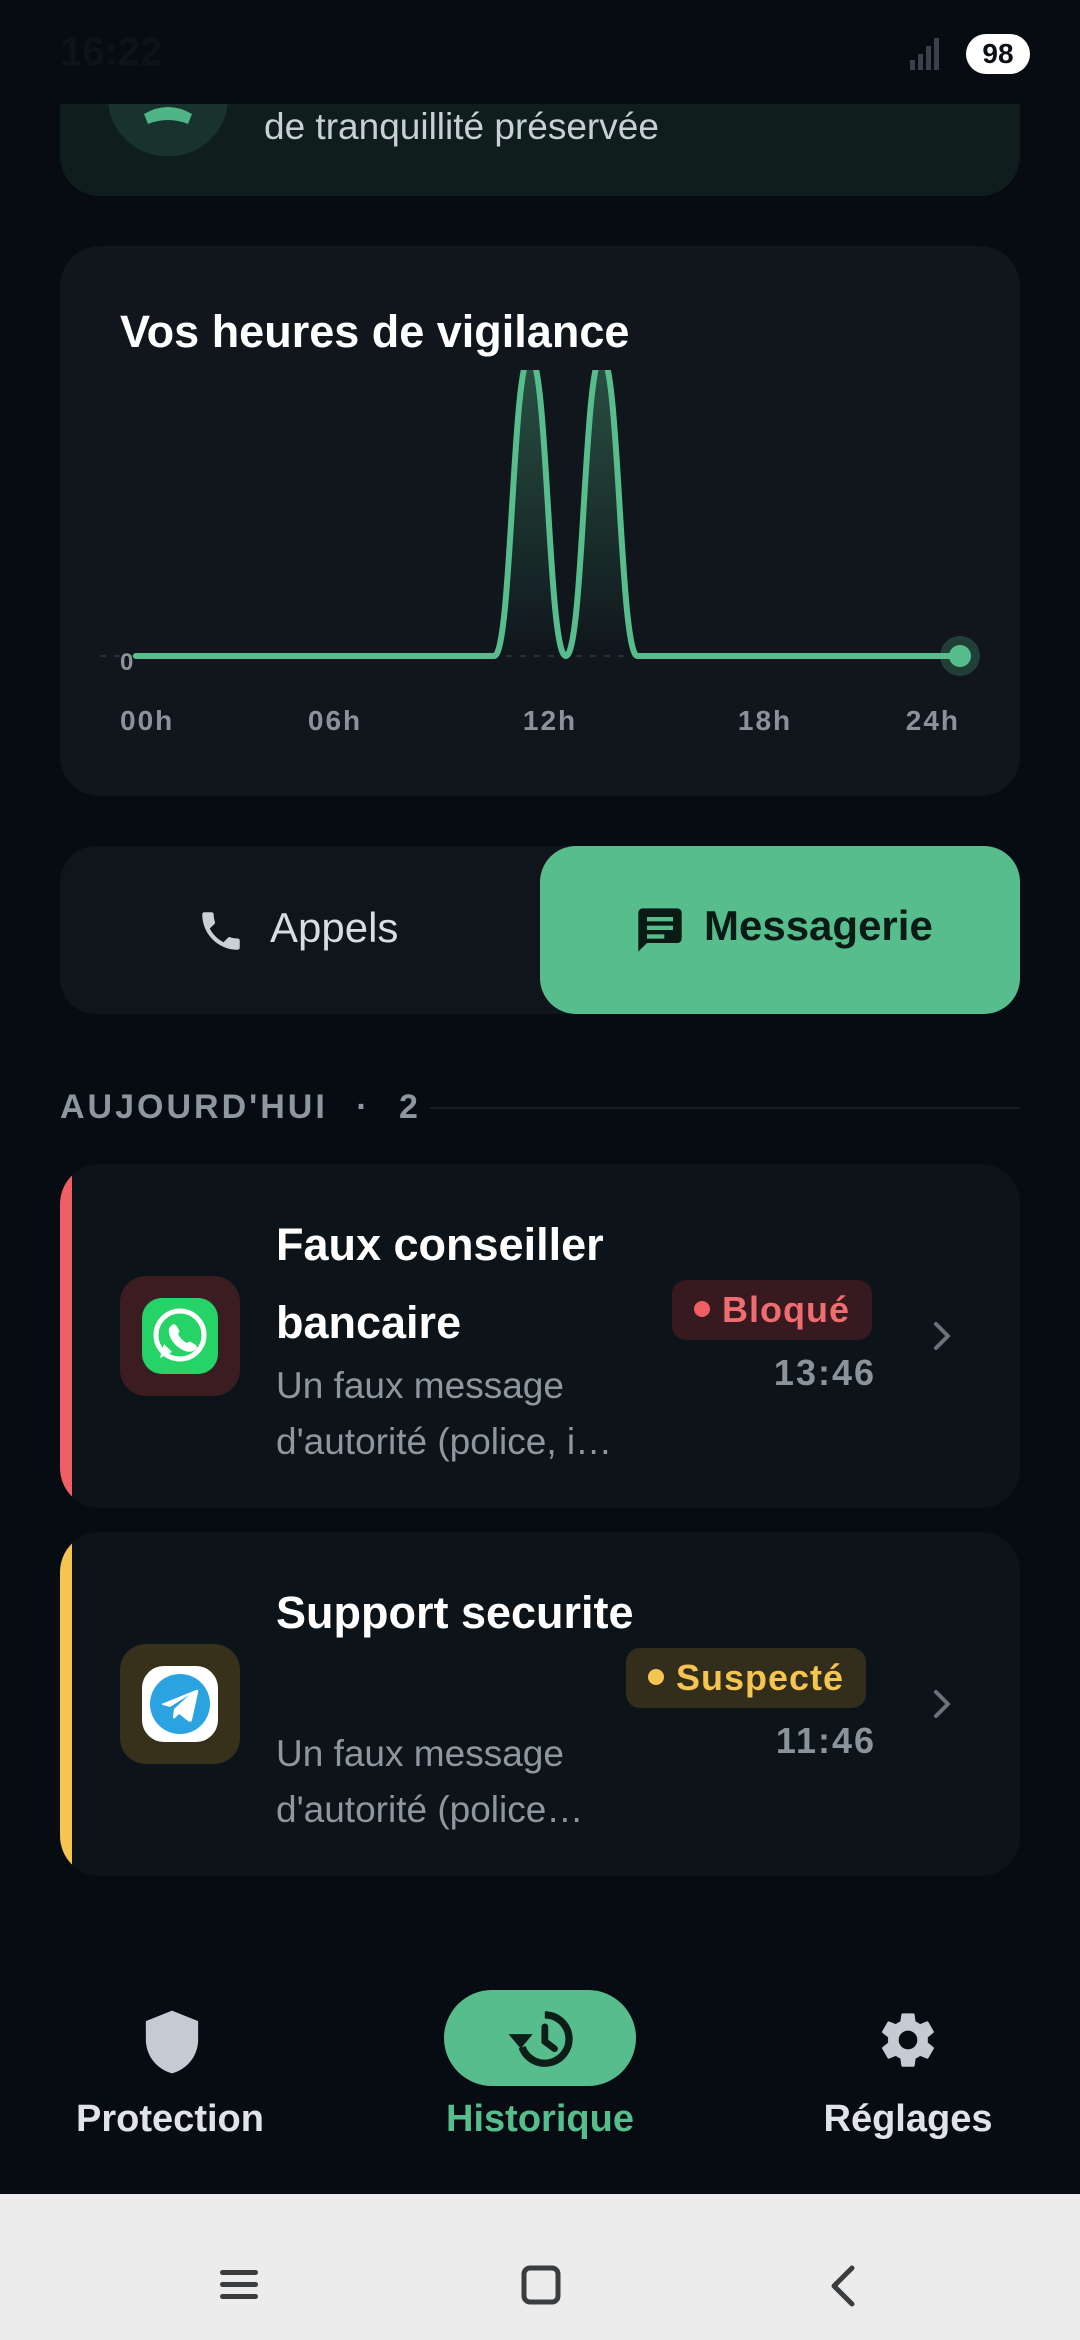 The image size is (1080, 2340). I want to click on status-badge: Bloqué, so click(772, 1310).